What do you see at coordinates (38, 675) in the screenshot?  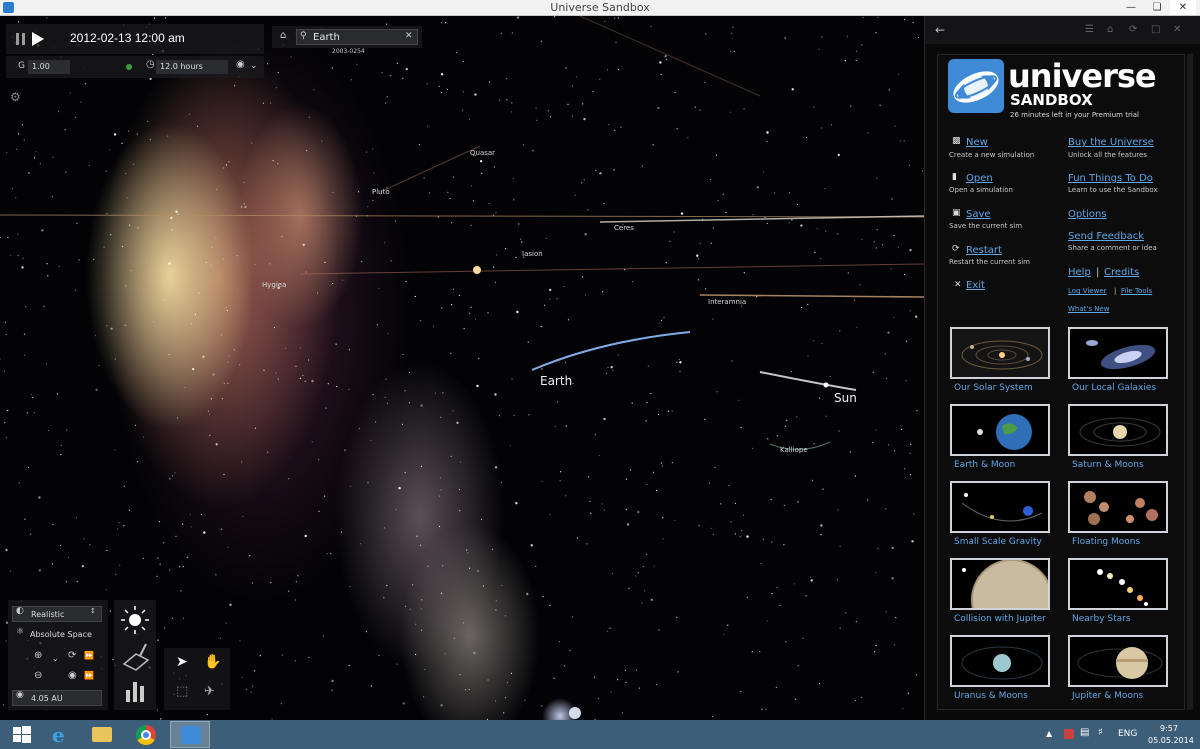 I see `zoom-out-icon: ⊖` at bounding box center [38, 675].